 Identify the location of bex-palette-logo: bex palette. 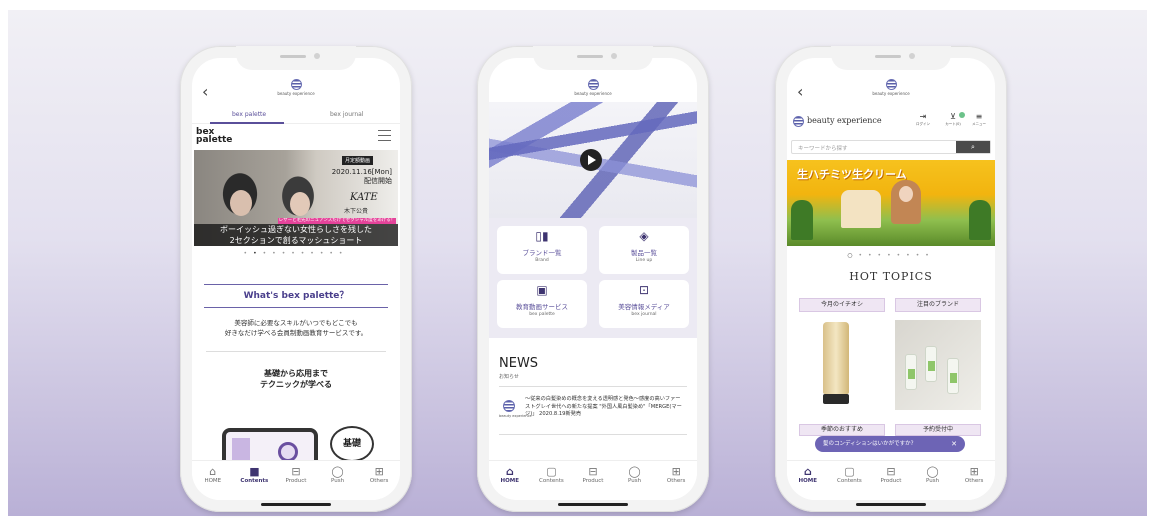
(214, 136).